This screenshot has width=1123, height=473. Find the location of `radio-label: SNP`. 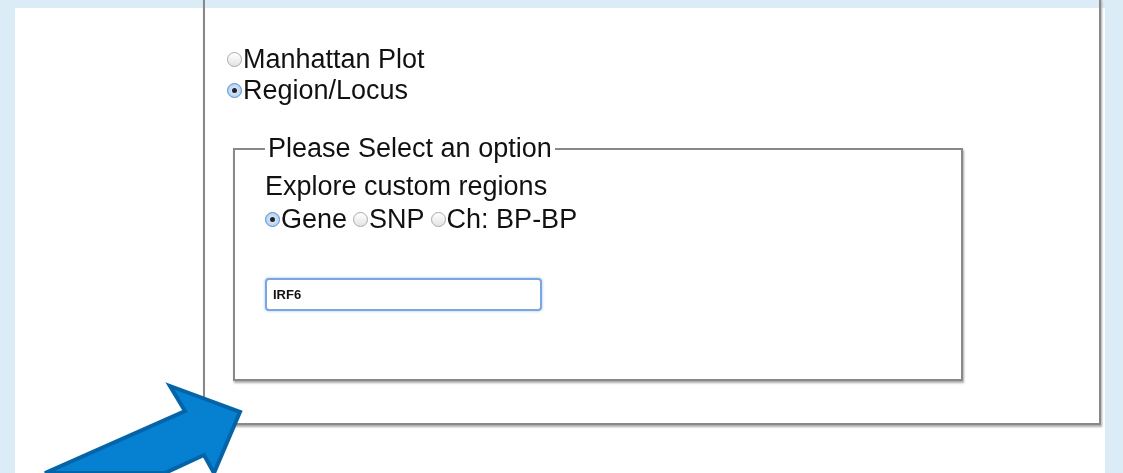

radio-label: SNP is located at coordinates (397, 219).